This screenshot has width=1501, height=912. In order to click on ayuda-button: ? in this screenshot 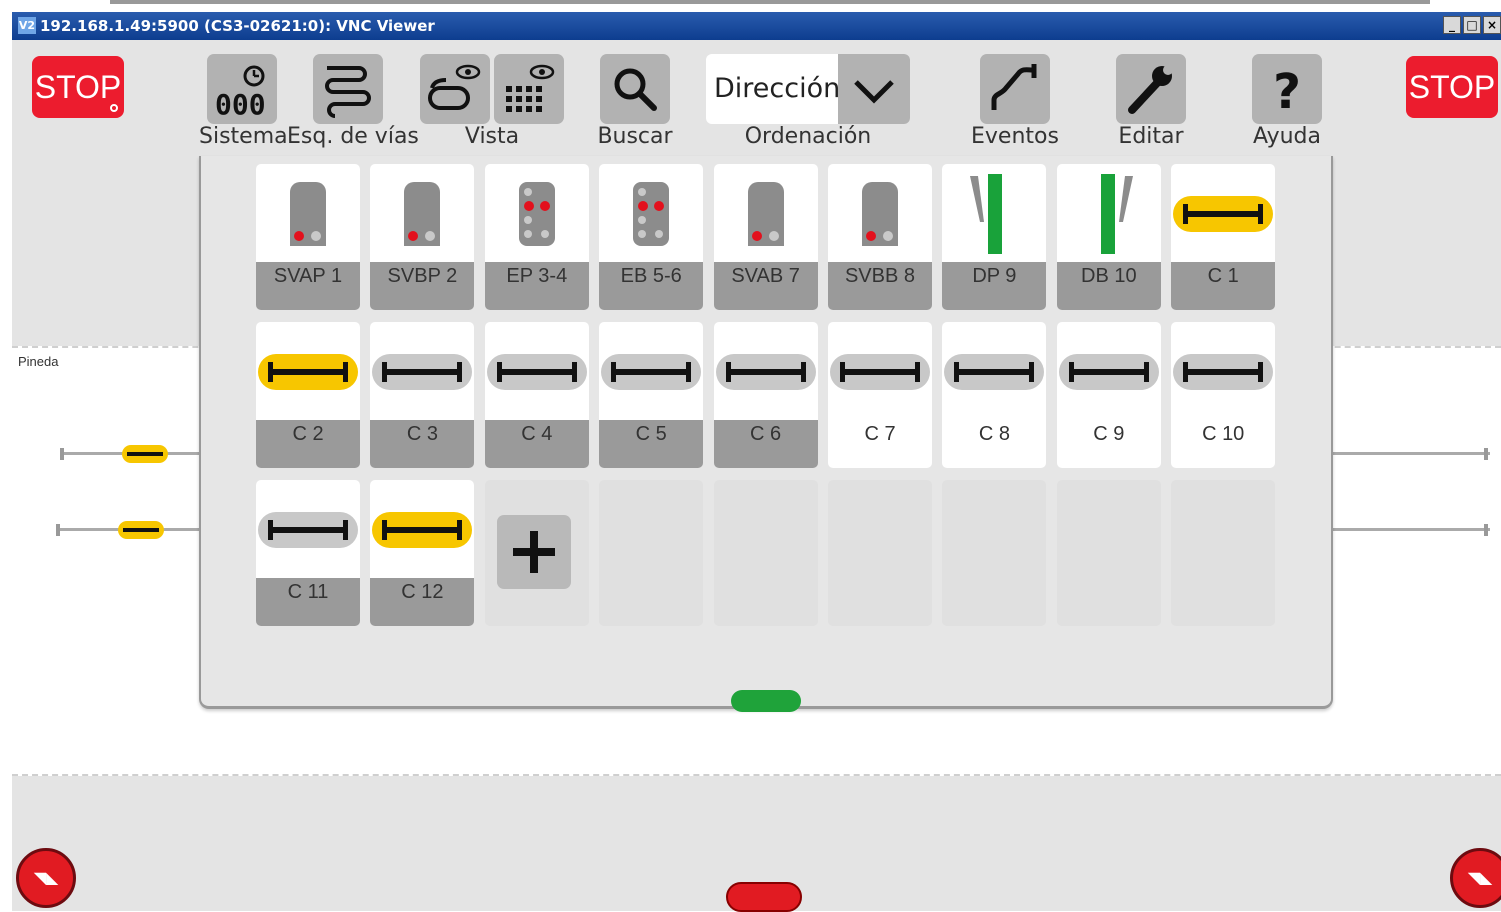, I will do `click(1287, 89)`.